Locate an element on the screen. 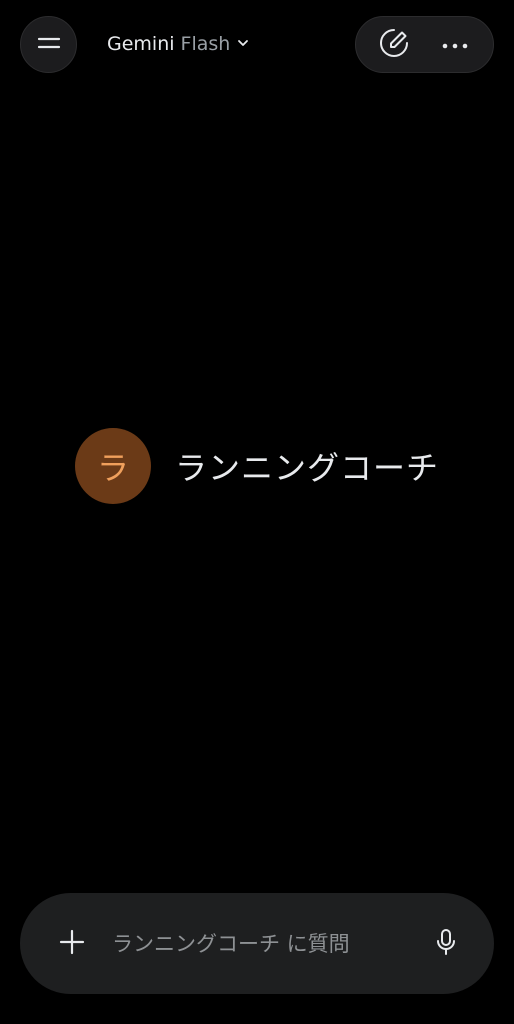 The width and height of the screenshot is (514, 1024). top-actions-group is located at coordinates (424, 44).